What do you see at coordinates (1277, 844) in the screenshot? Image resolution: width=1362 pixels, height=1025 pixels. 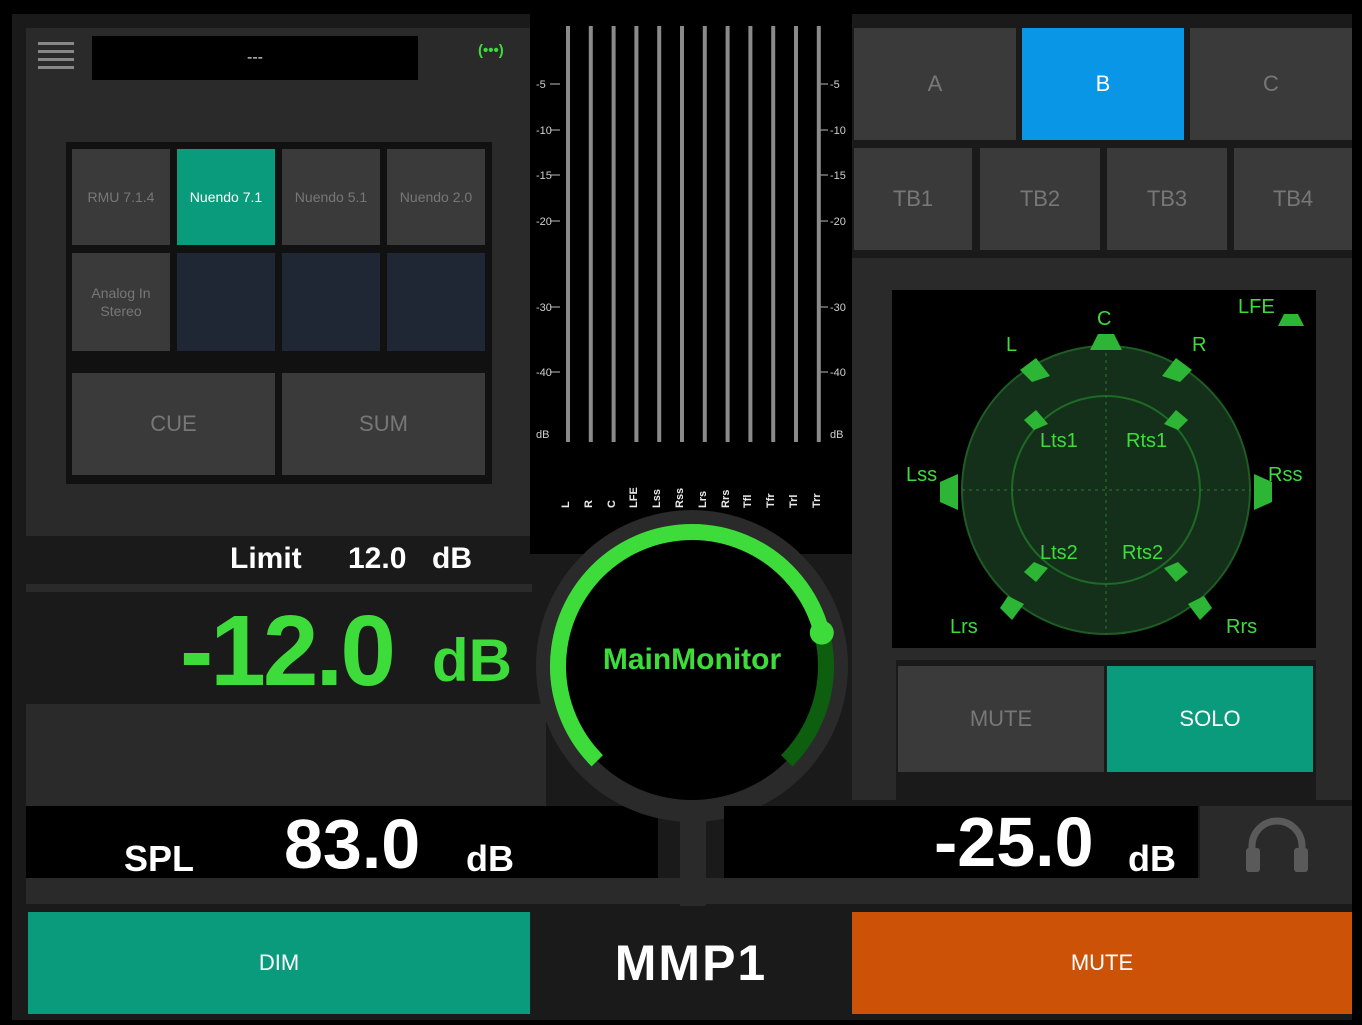 I see `headphones-icon` at bounding box center [1277, 844].